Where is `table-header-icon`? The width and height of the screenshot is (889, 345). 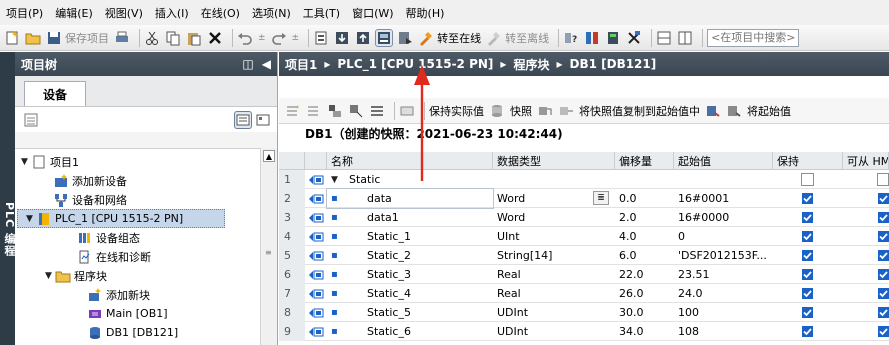 table-header-icon is located at coordinates (316, 161).